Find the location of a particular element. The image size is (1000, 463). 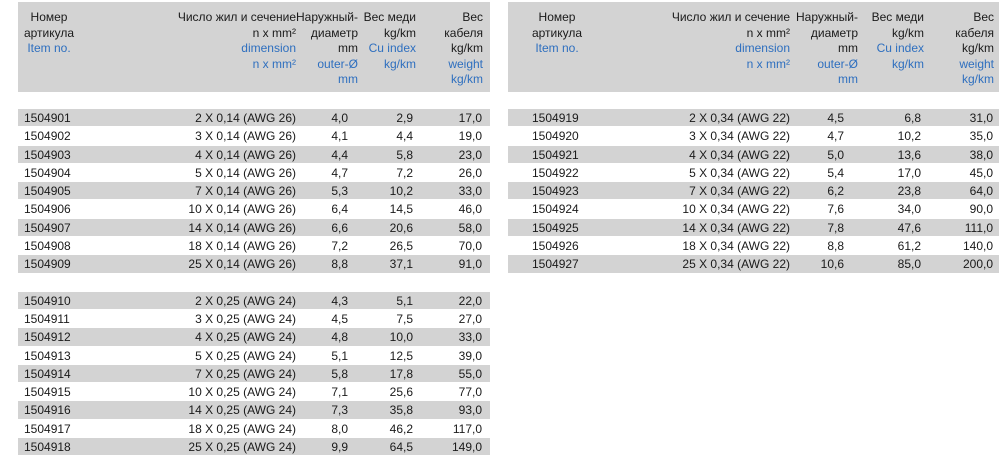

cu-index-cell: 20,6 is located at coordinates (401, 227).